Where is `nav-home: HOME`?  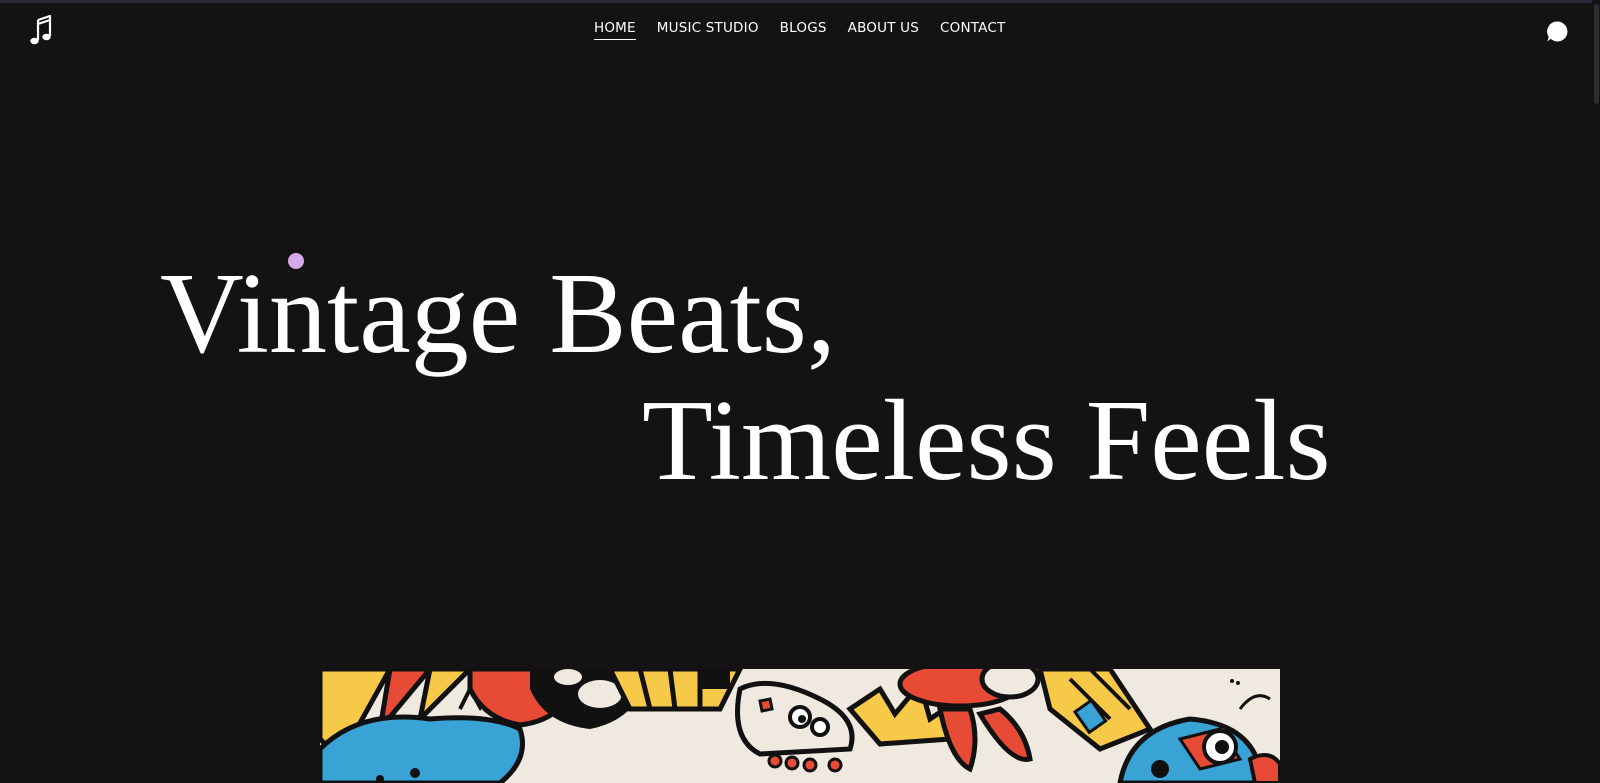
nav-home: HOME is located at coordinates (615, 30).